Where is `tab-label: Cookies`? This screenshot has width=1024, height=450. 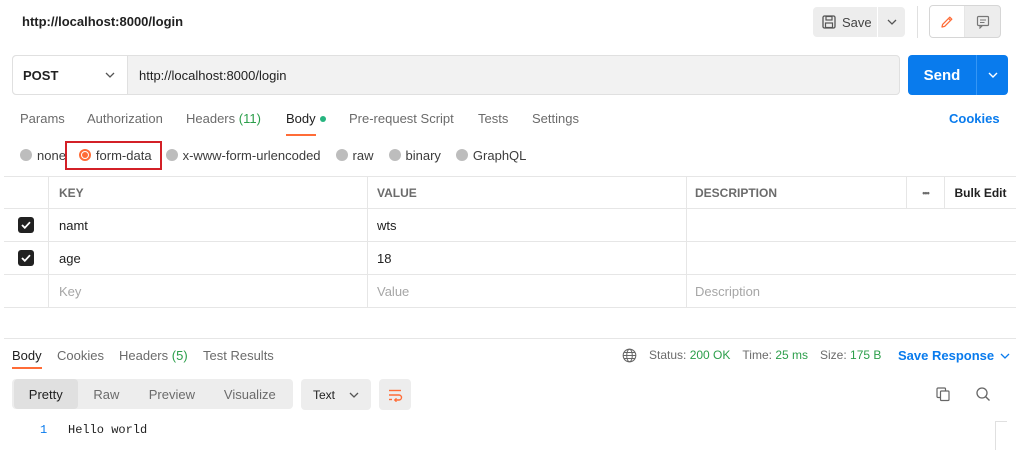
tab-label: Cookies is located at coordinates (80, 355).